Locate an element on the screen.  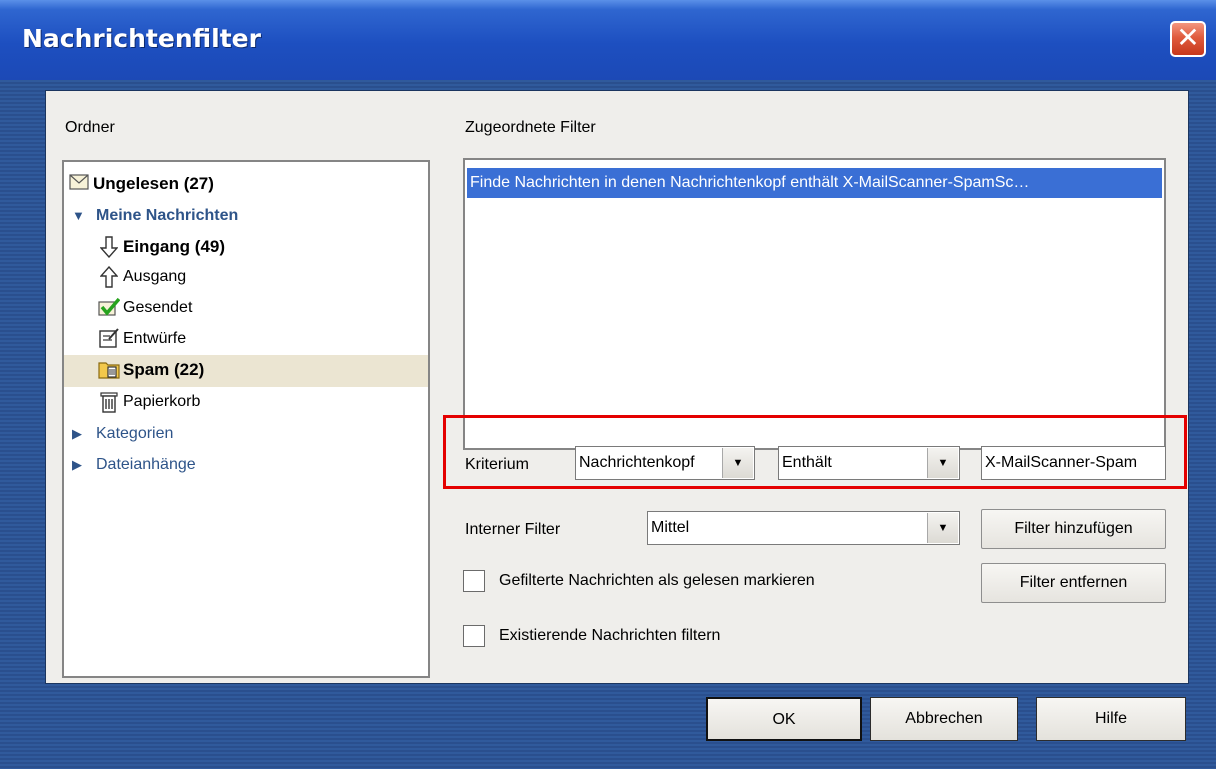
filter-existing-label: Existierende Nachrichten filtern is located at coordinates (610, 635).